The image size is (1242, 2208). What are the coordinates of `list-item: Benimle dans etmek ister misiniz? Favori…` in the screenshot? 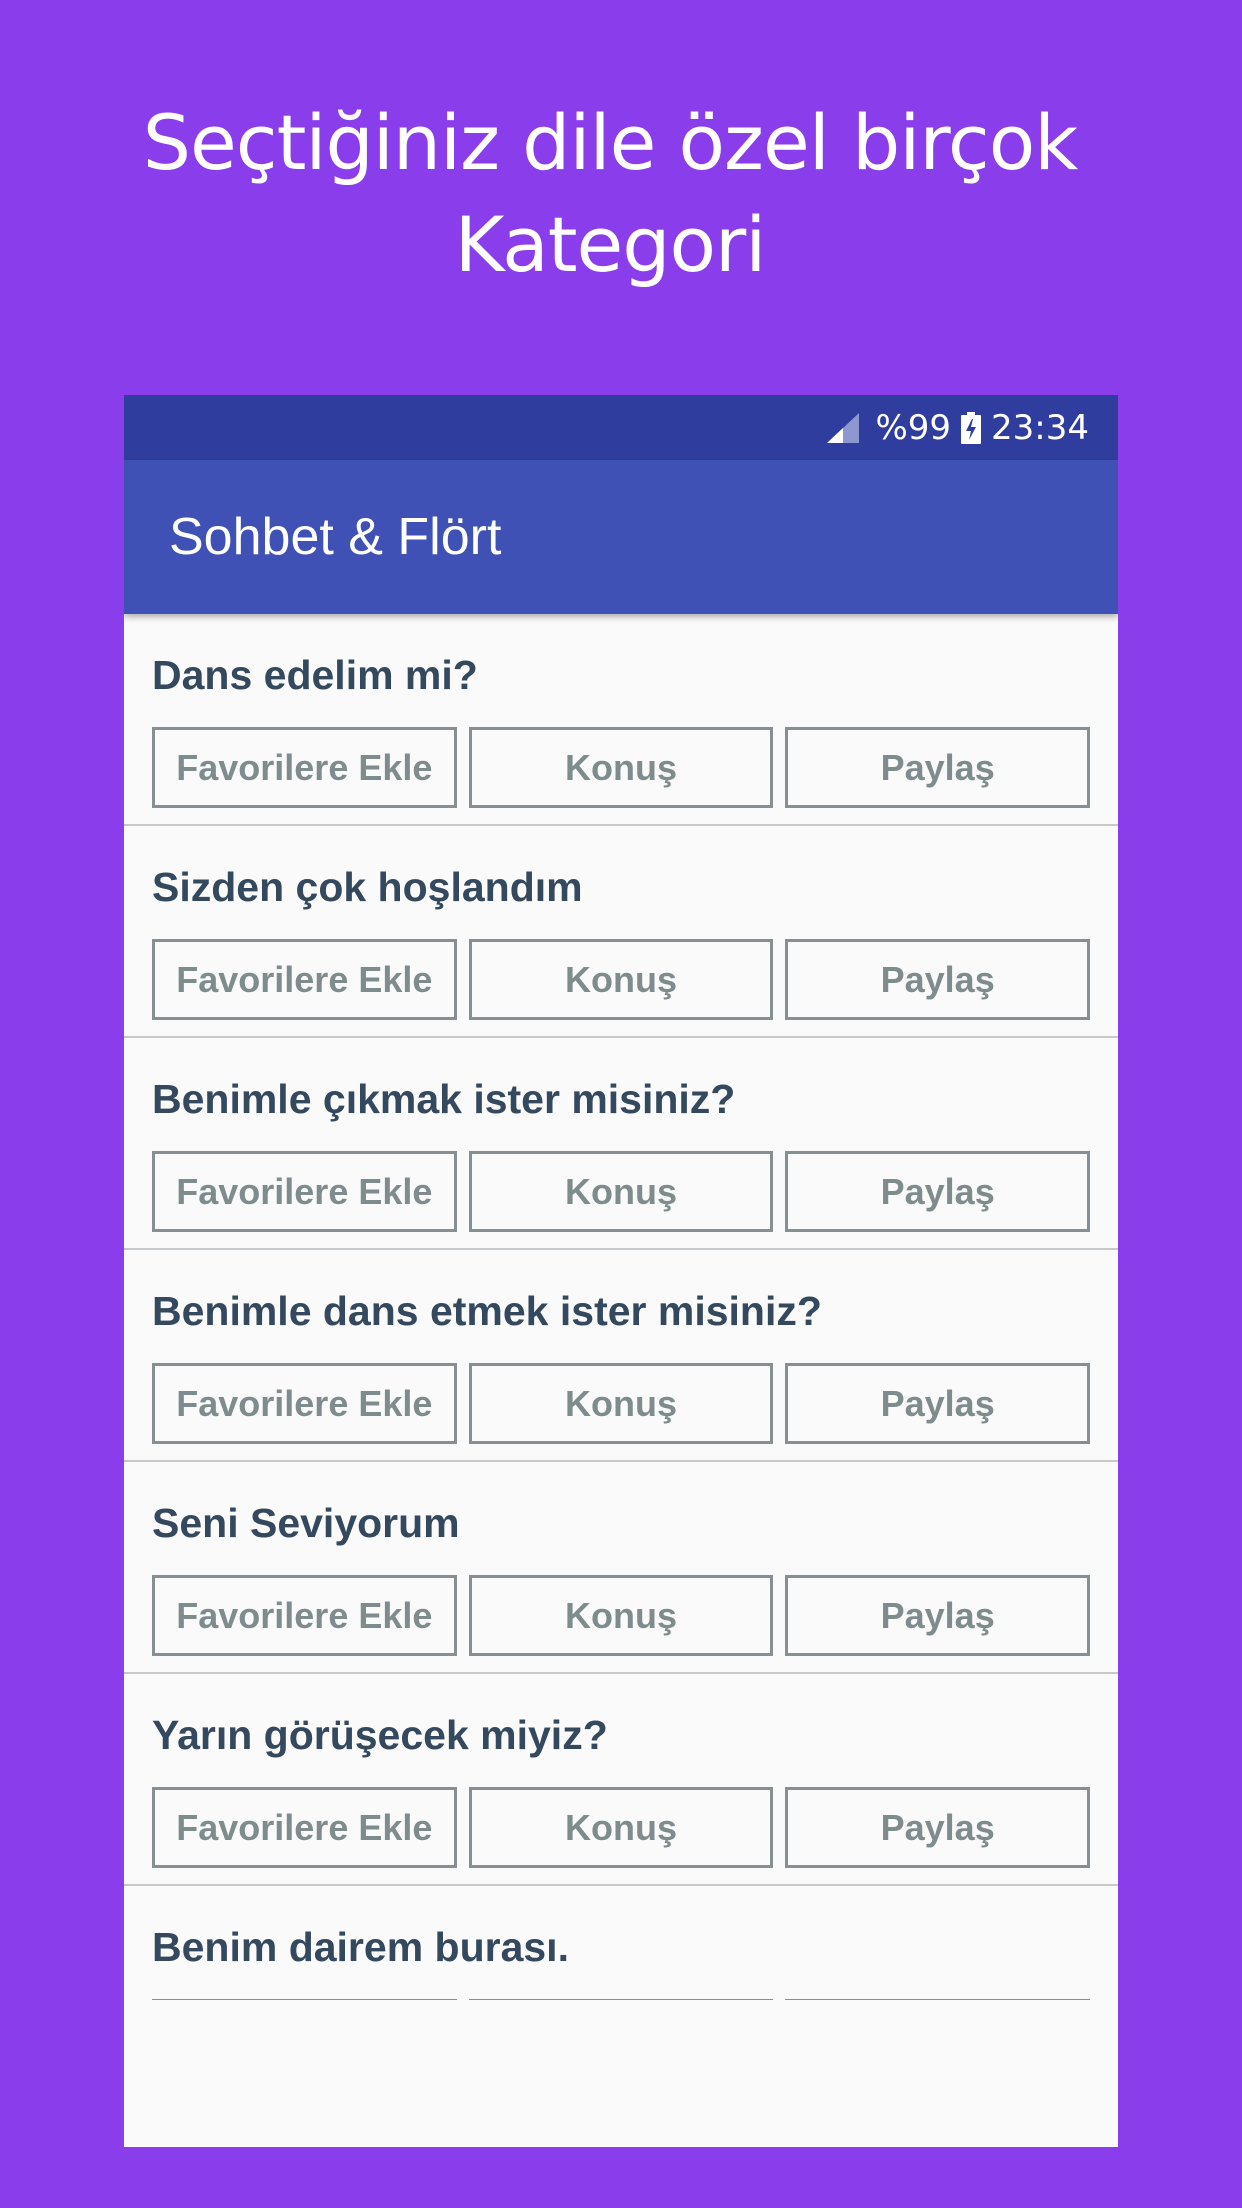 It's located at (621, 1356).